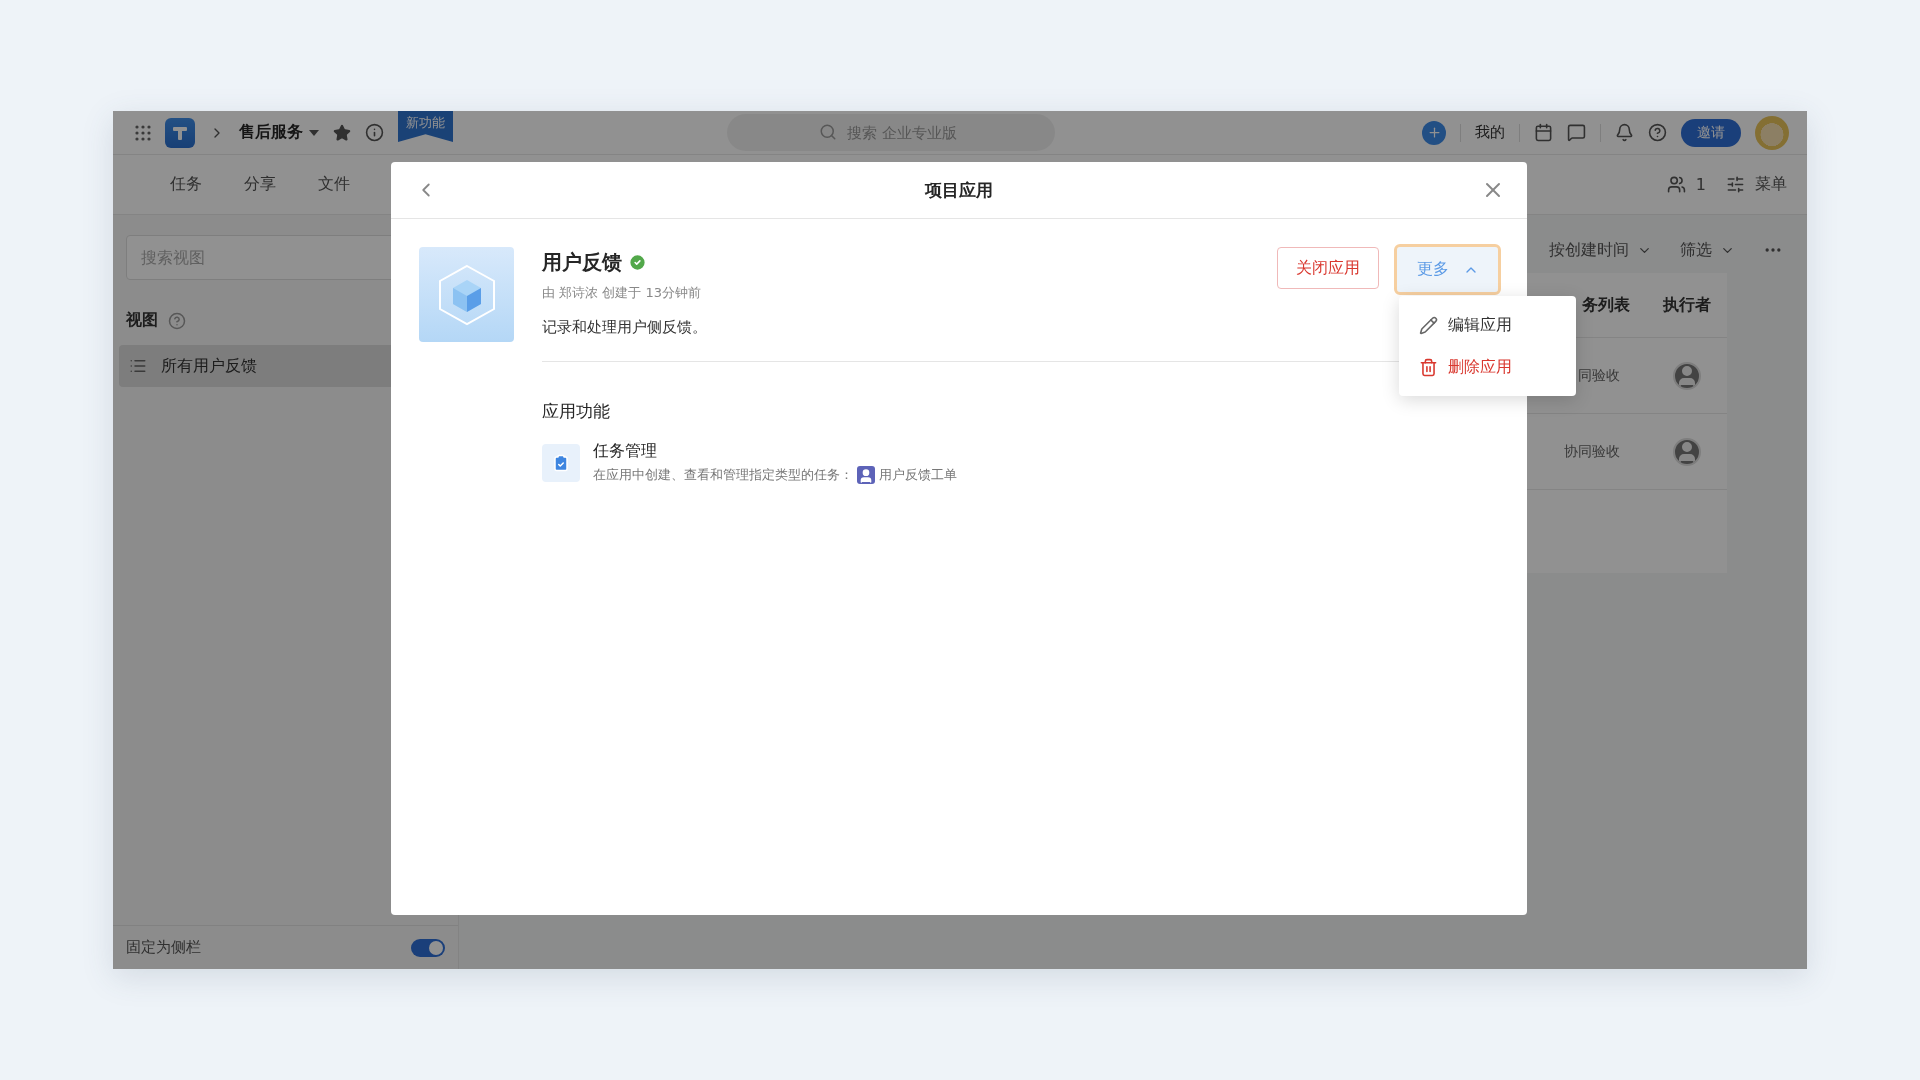  Describe the element at coordinates (1599, 375) in the screenshot. I see `table-cell-text: 同验收` at that location.